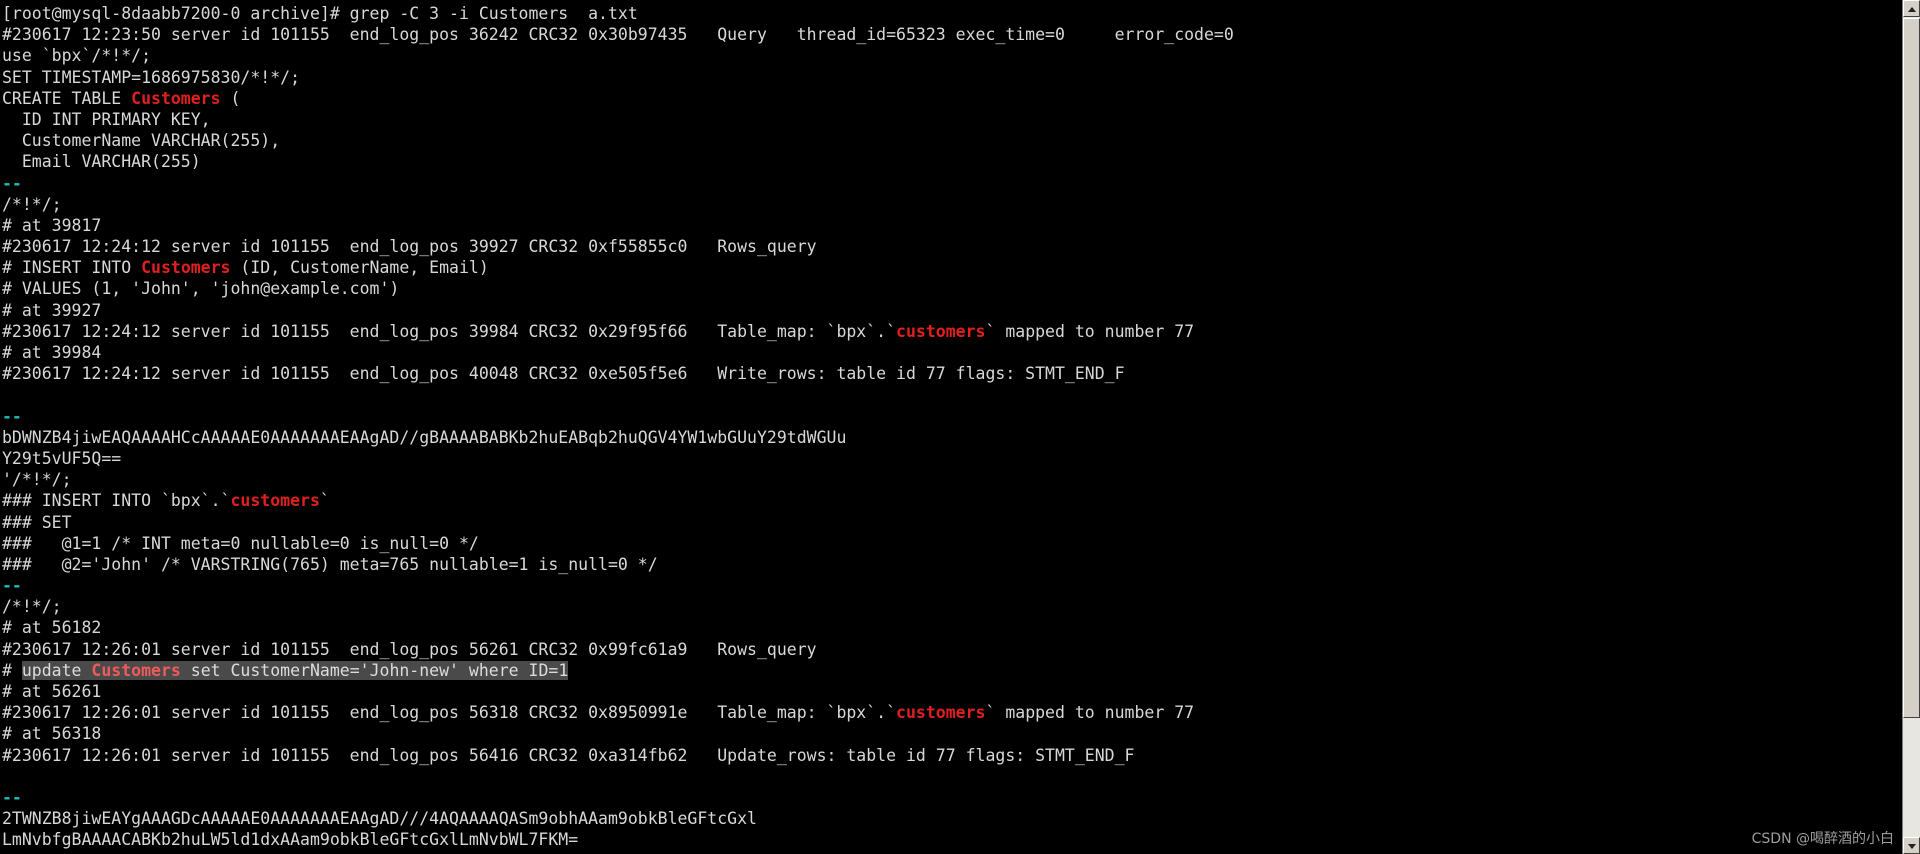 The width and height of the screenshot is (1920, 854). I want to click on terminal-line: CREATE TABLE Customers (, so click(952, 98).